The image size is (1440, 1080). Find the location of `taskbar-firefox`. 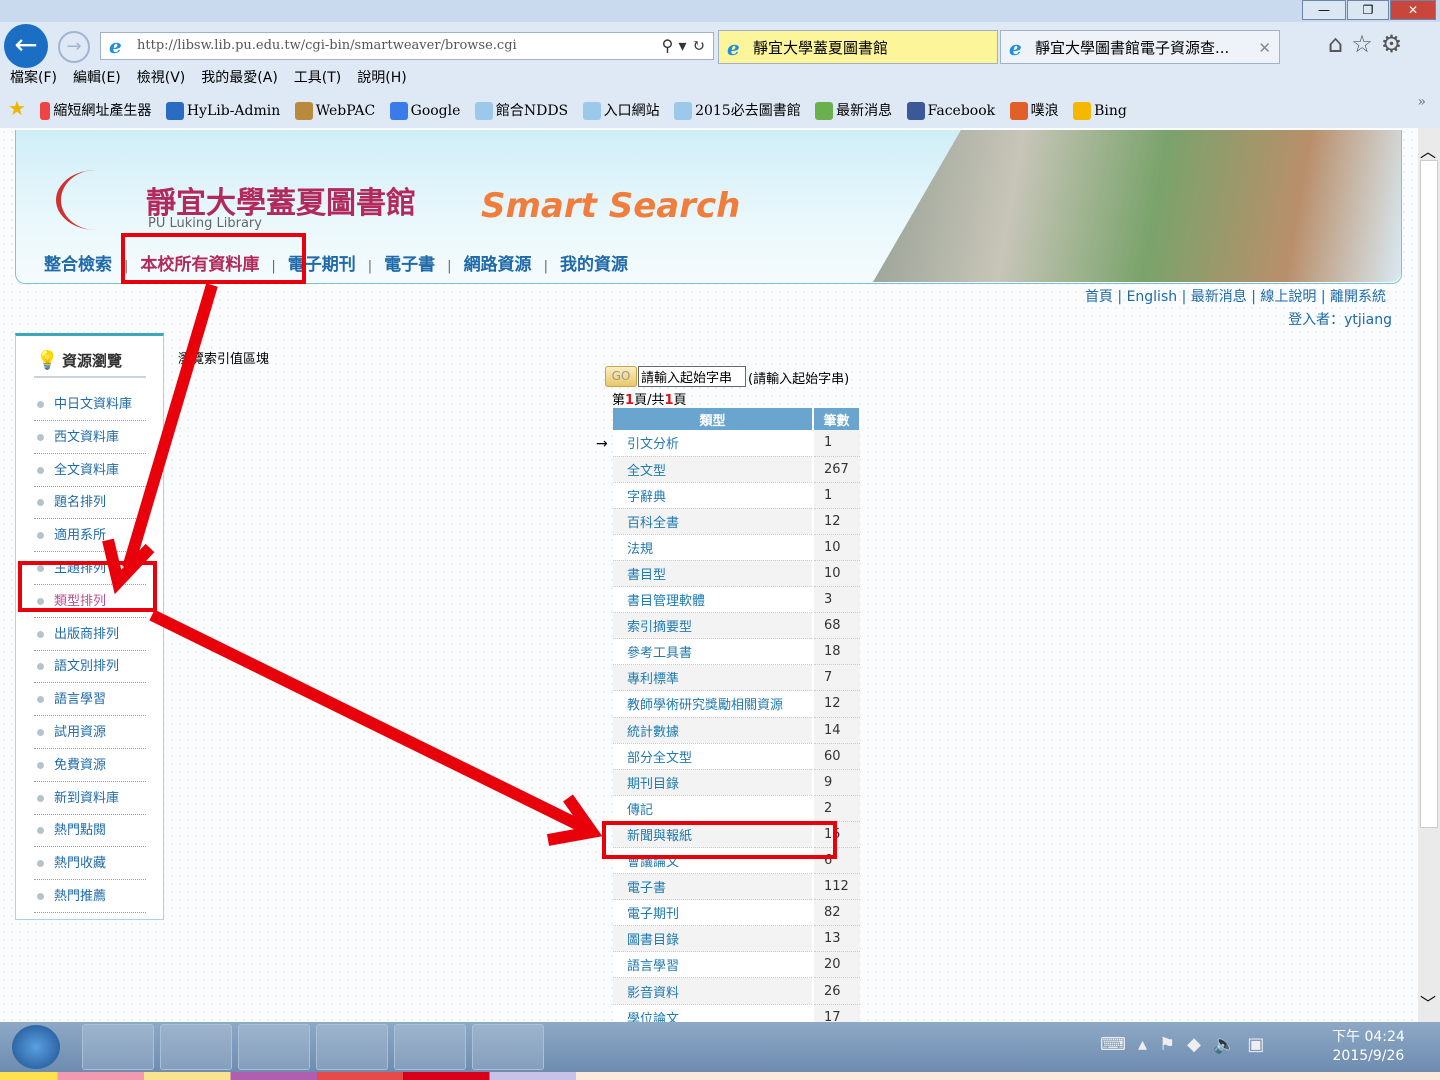

taskbar-firefox is located at coordinates (430, 1047).